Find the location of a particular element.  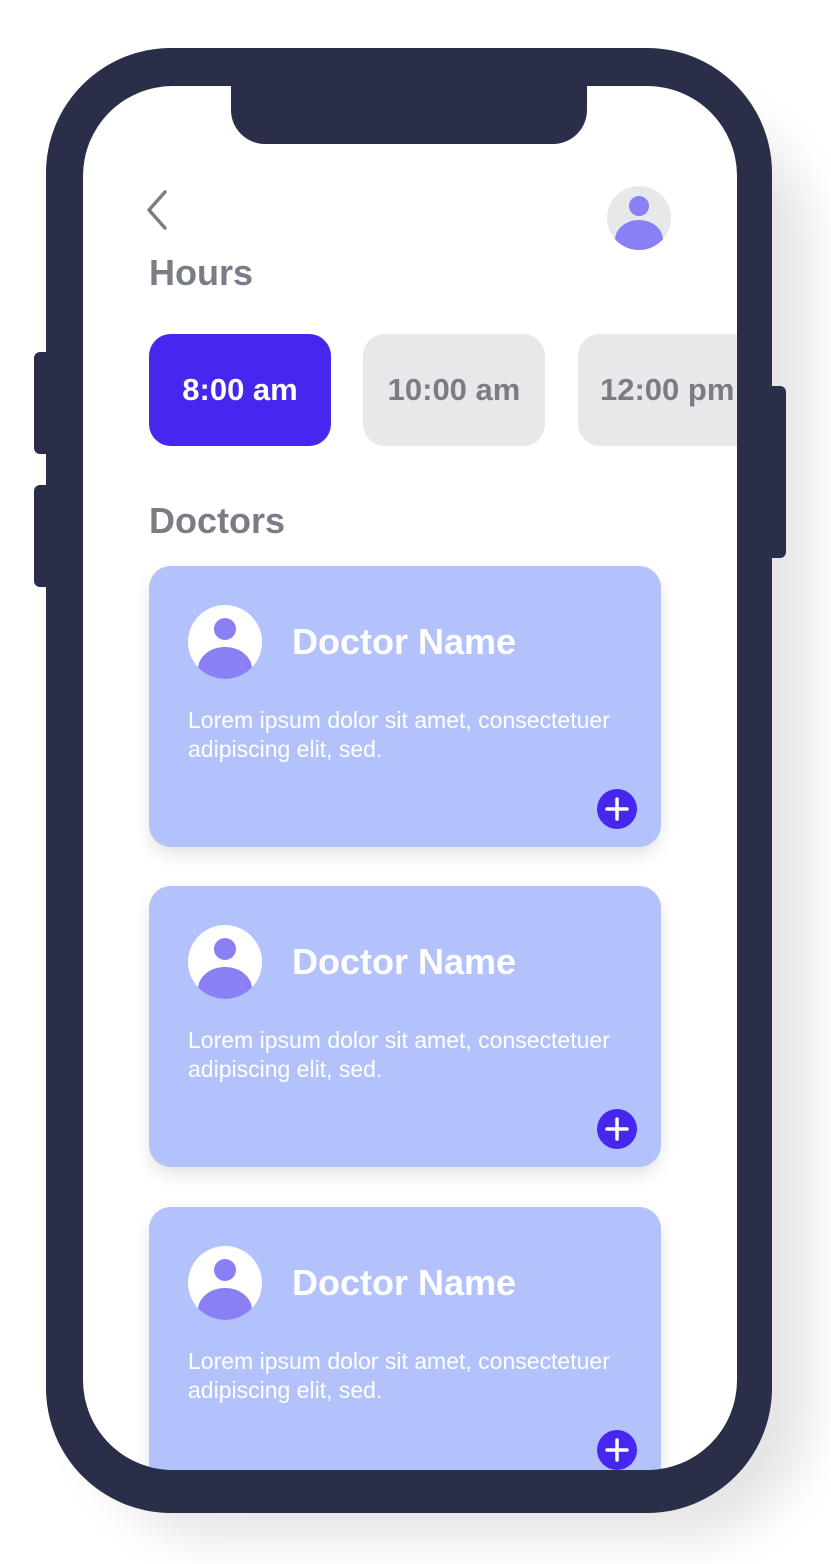

chevron-left-icon is located at coordinates (161, 210).